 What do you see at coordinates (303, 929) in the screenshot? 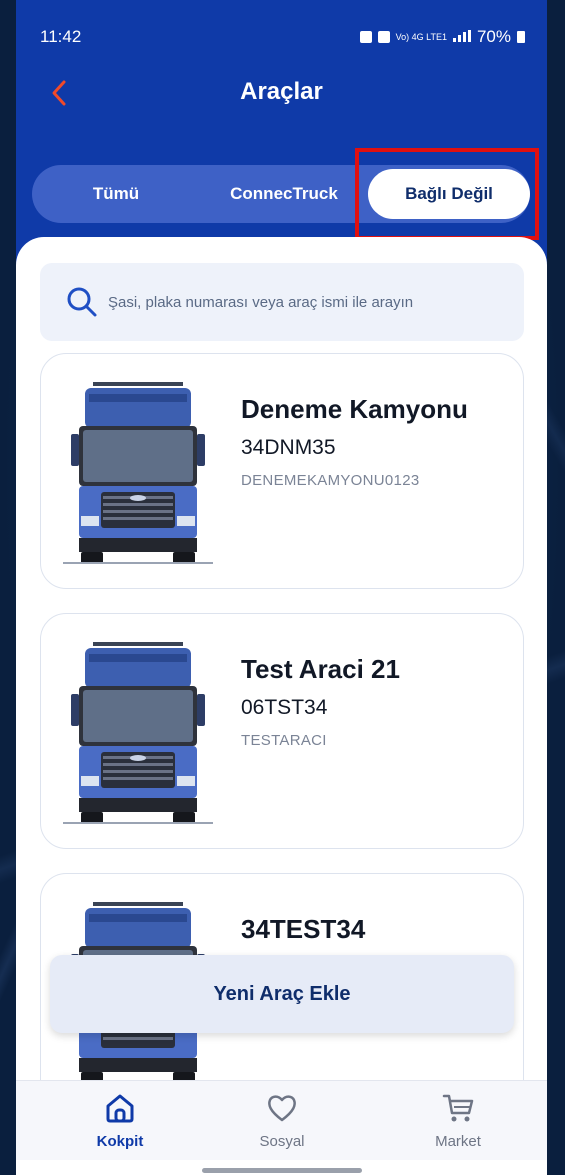
I see `vehicle-name: 34TEST34` at bounding box center [303, 929].